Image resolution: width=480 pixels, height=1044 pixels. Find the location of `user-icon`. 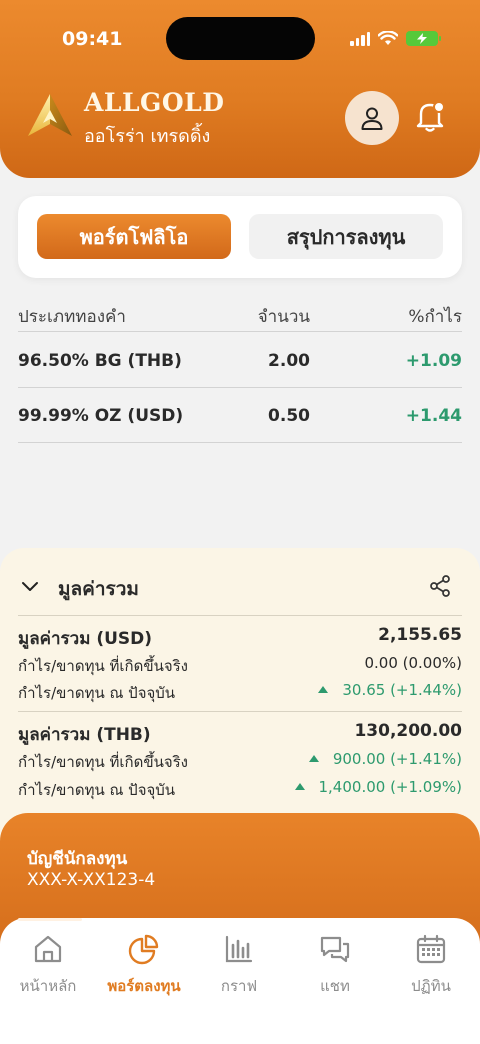

user-icon is located at coordinates (372, 118).